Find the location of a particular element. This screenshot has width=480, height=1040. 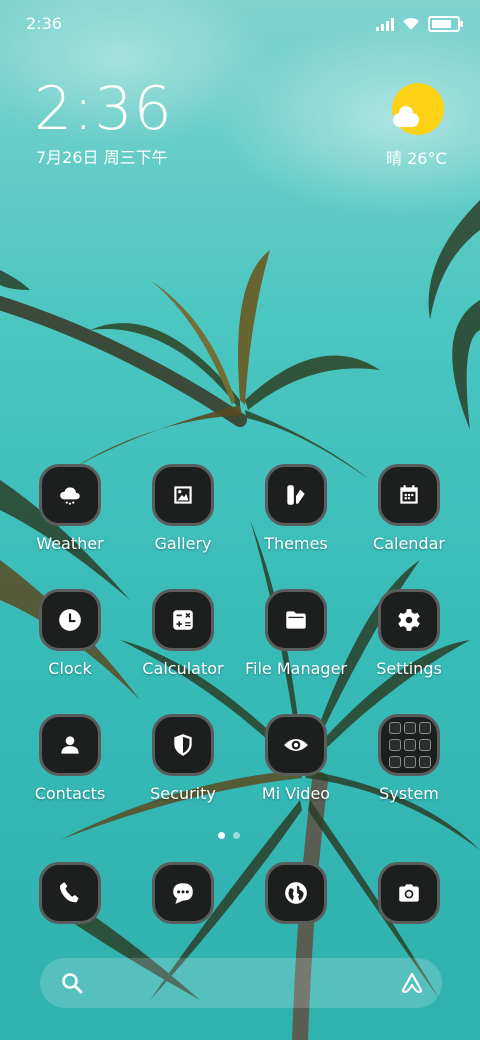

gallery-icon is located at coordinates (183, 495).